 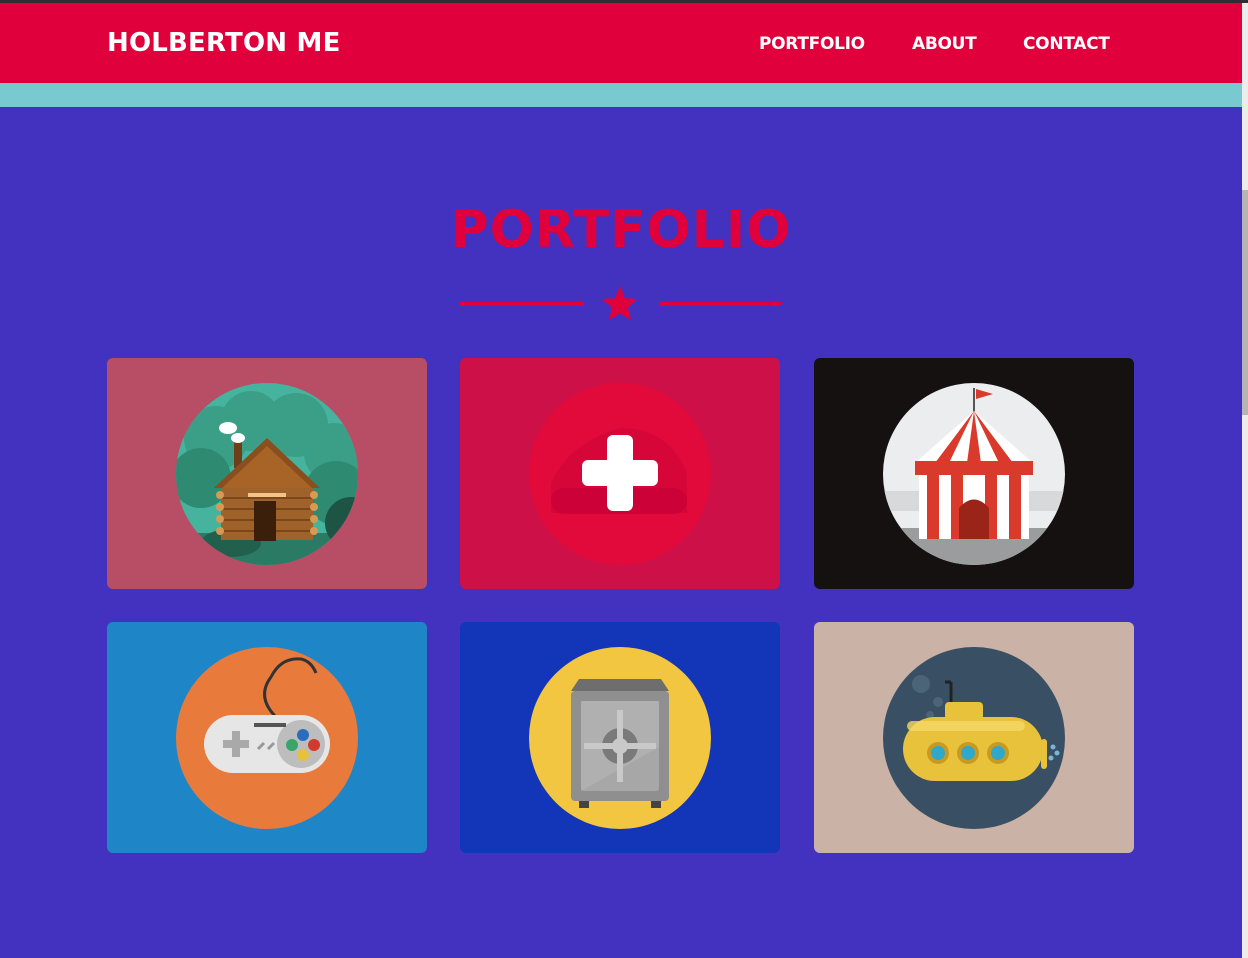 I want to click on game-controller-icon, so click(x=267, y=738).